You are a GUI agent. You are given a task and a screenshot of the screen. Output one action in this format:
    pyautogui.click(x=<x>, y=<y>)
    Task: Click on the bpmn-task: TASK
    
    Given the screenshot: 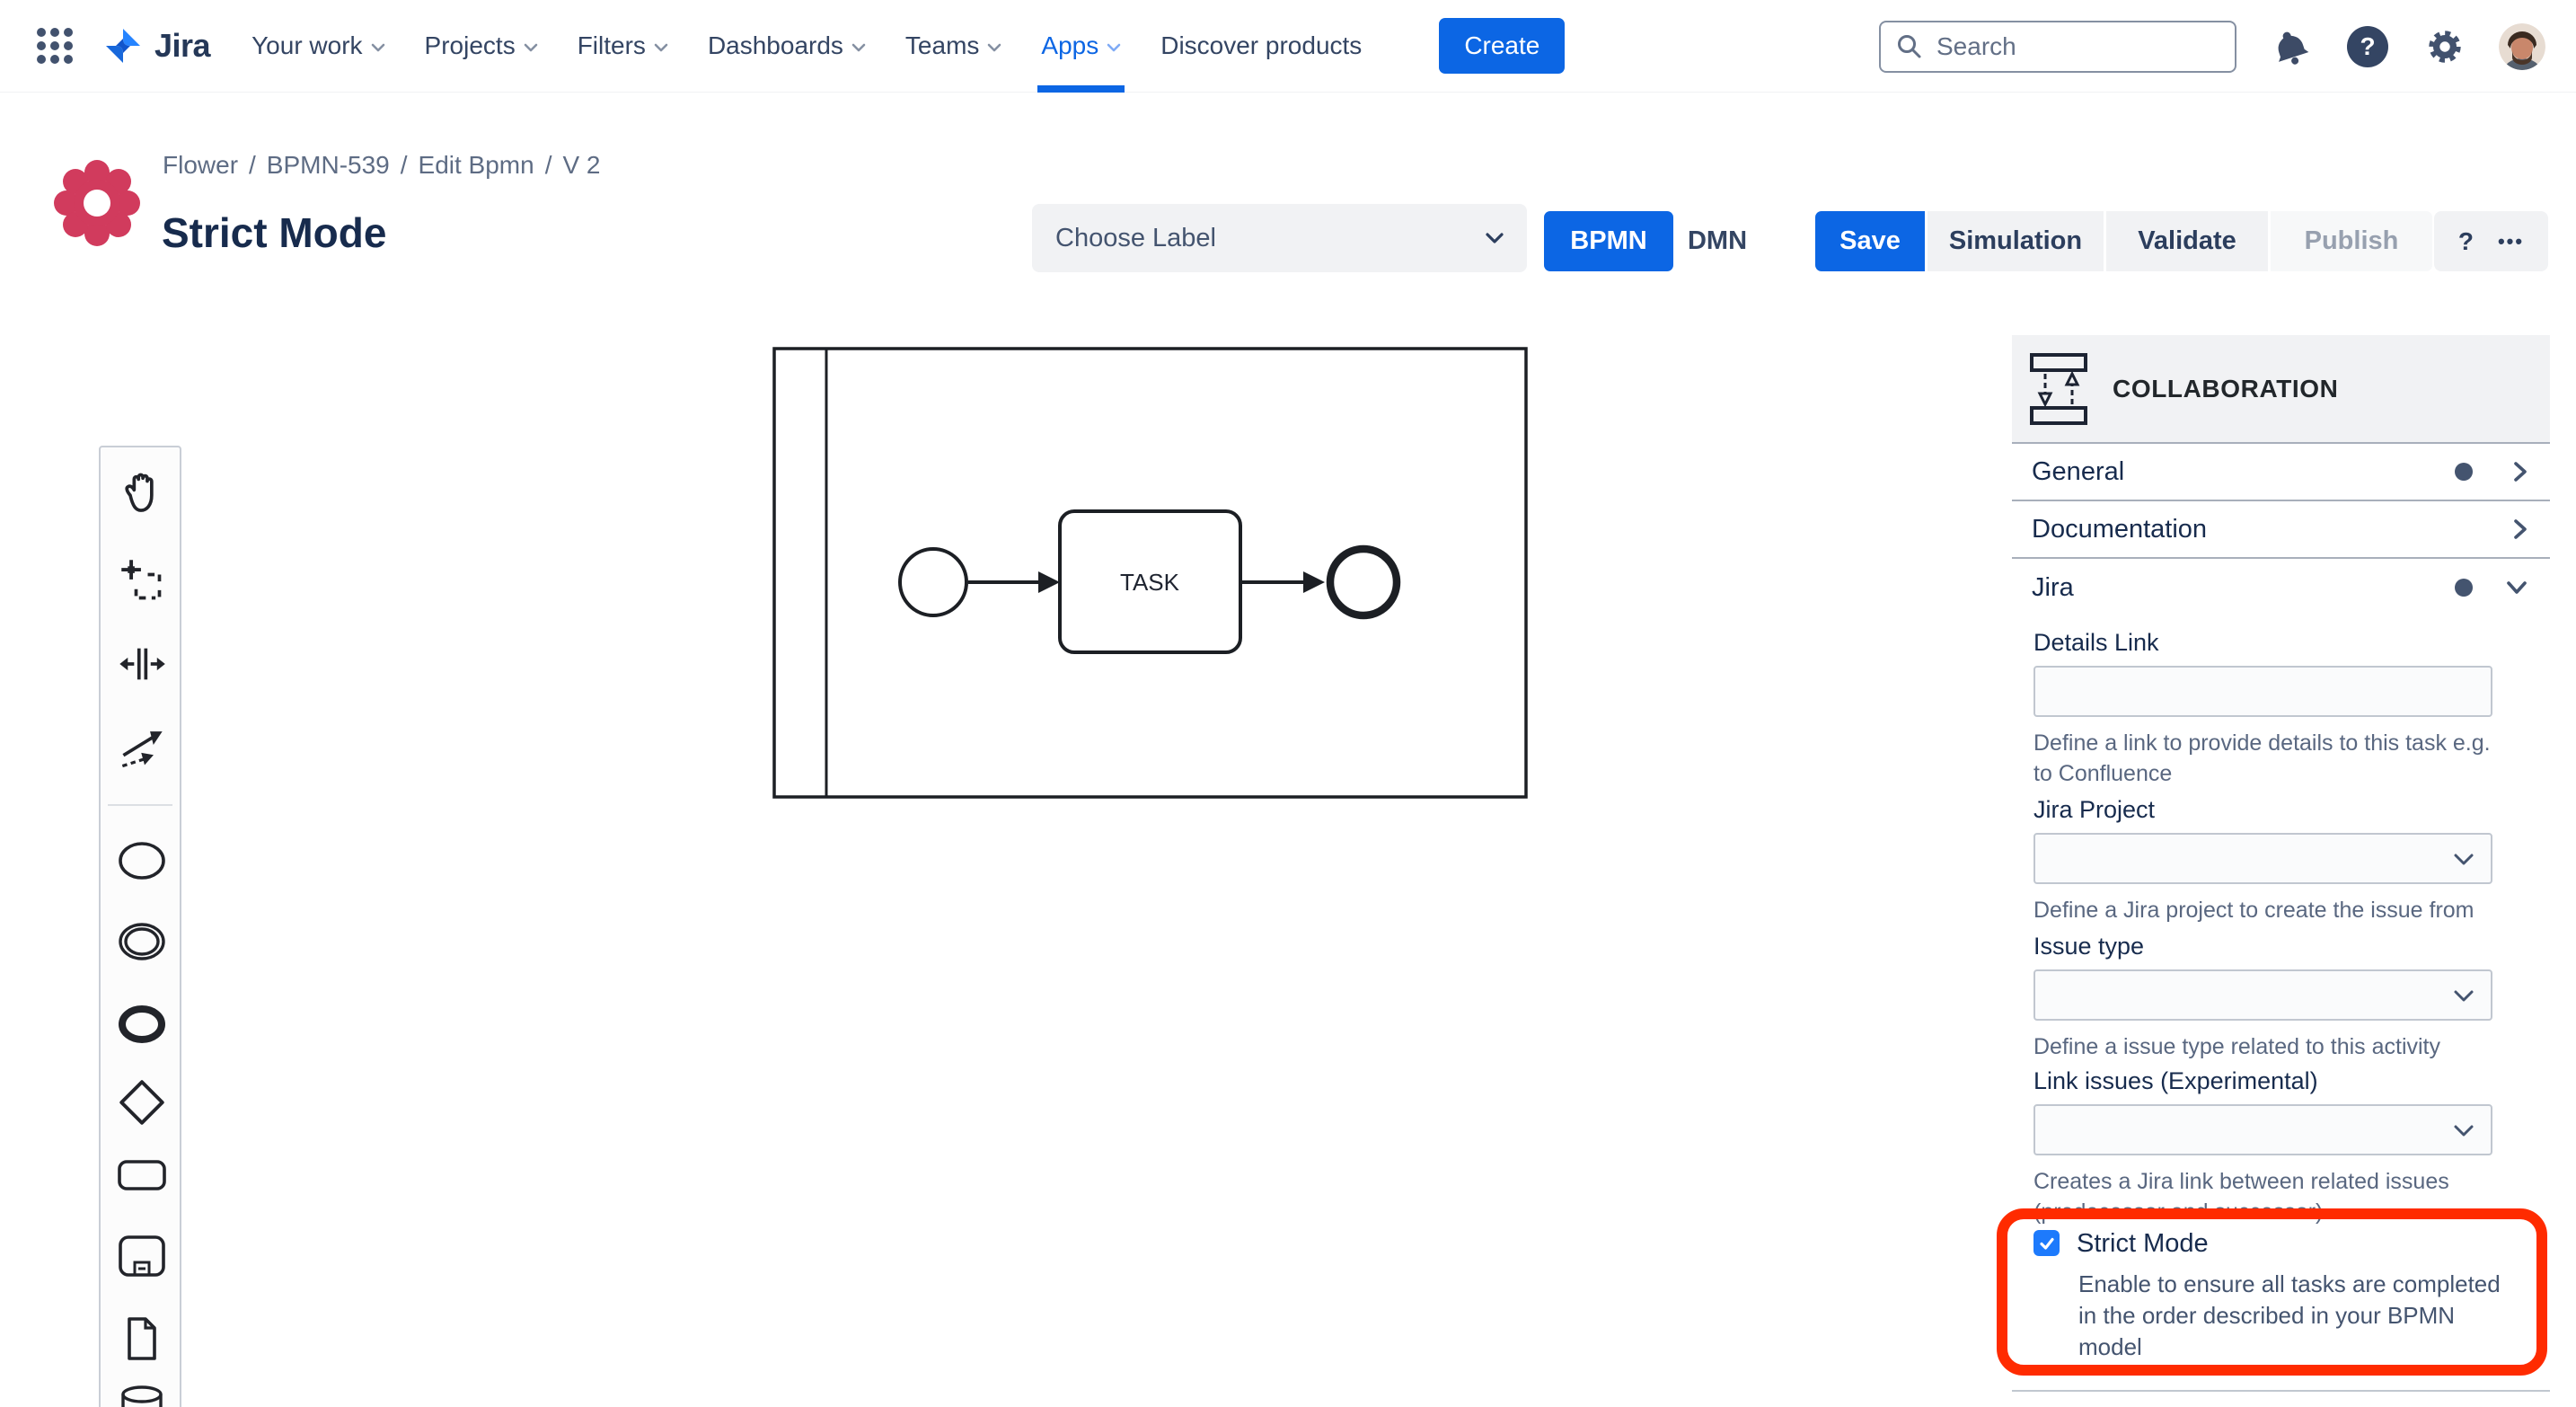 What is the action you would take?
    pyautogui.click(x=1150, y=581)
    